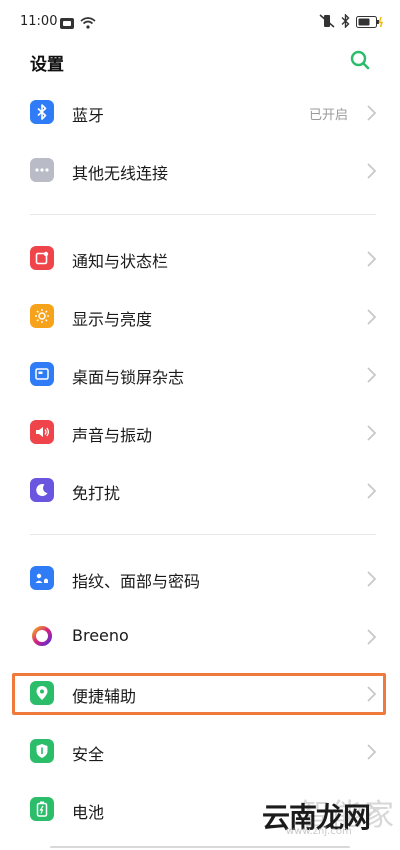 The width and height of the screenshot is (400, 850). What do you see at coordinates (42, 258) in the screenshot?
I see `notification-icon` at bounding box center [42, 258].